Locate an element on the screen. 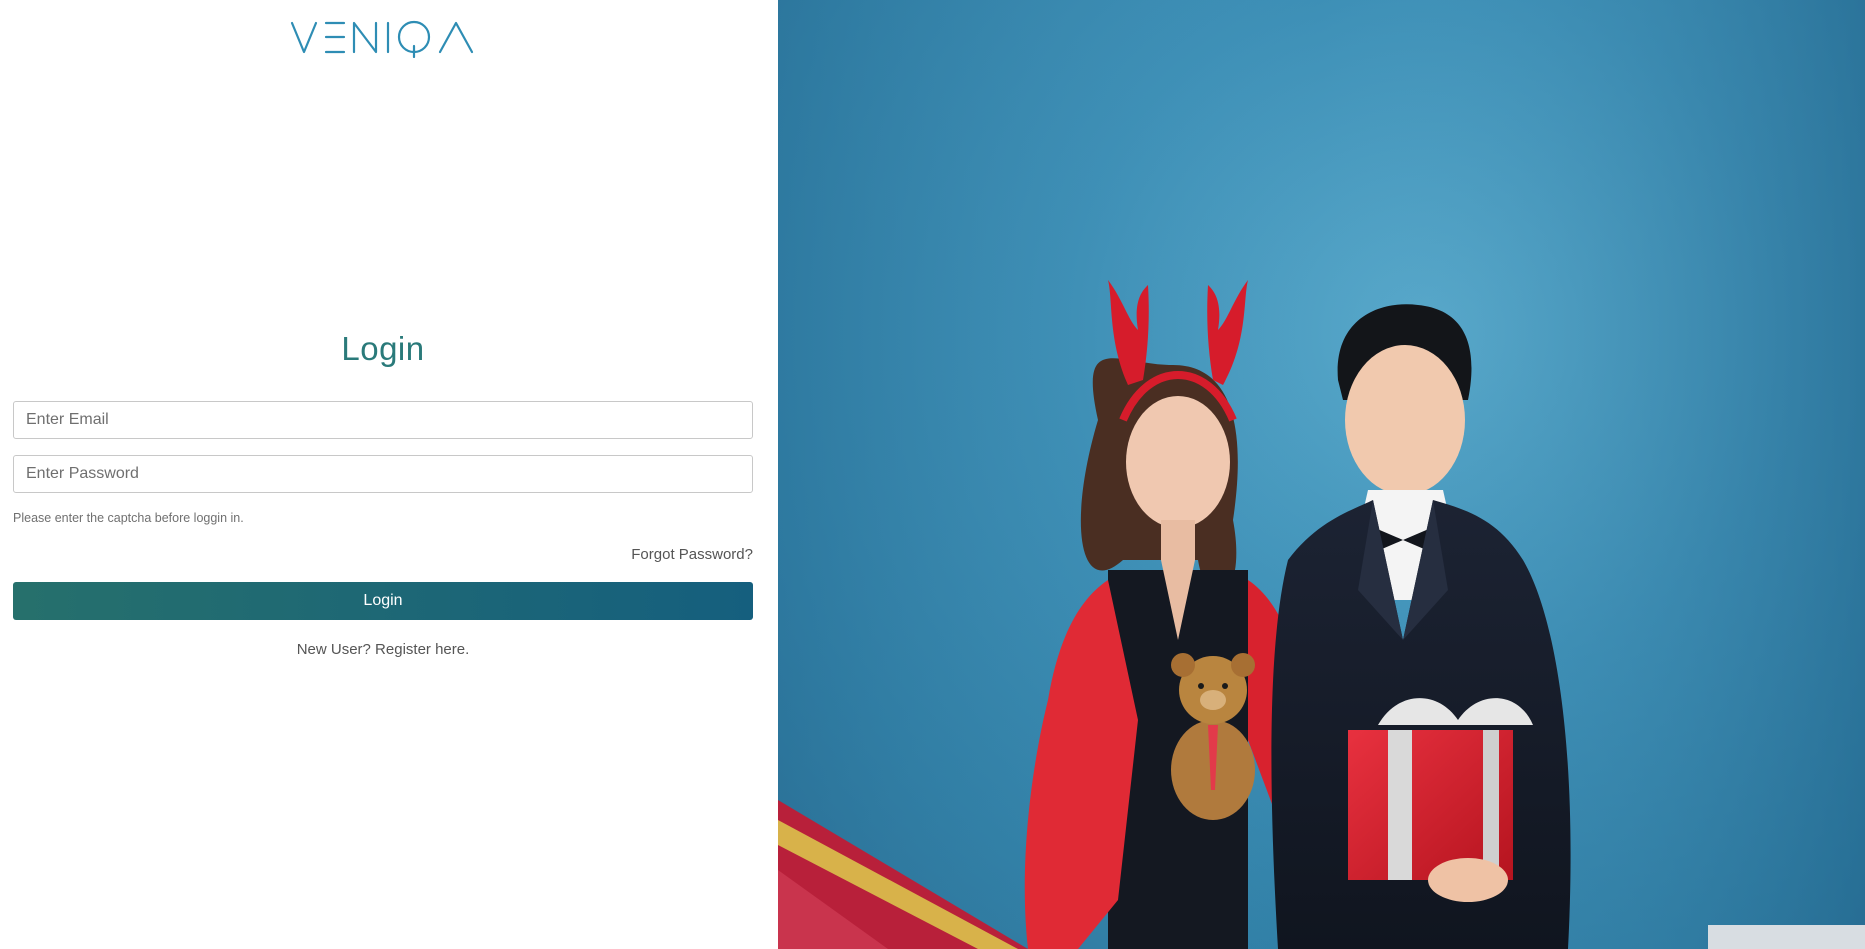 The width and height of the screenshot is (1865, 949). brand-logo is located at coordinates (383, 40).